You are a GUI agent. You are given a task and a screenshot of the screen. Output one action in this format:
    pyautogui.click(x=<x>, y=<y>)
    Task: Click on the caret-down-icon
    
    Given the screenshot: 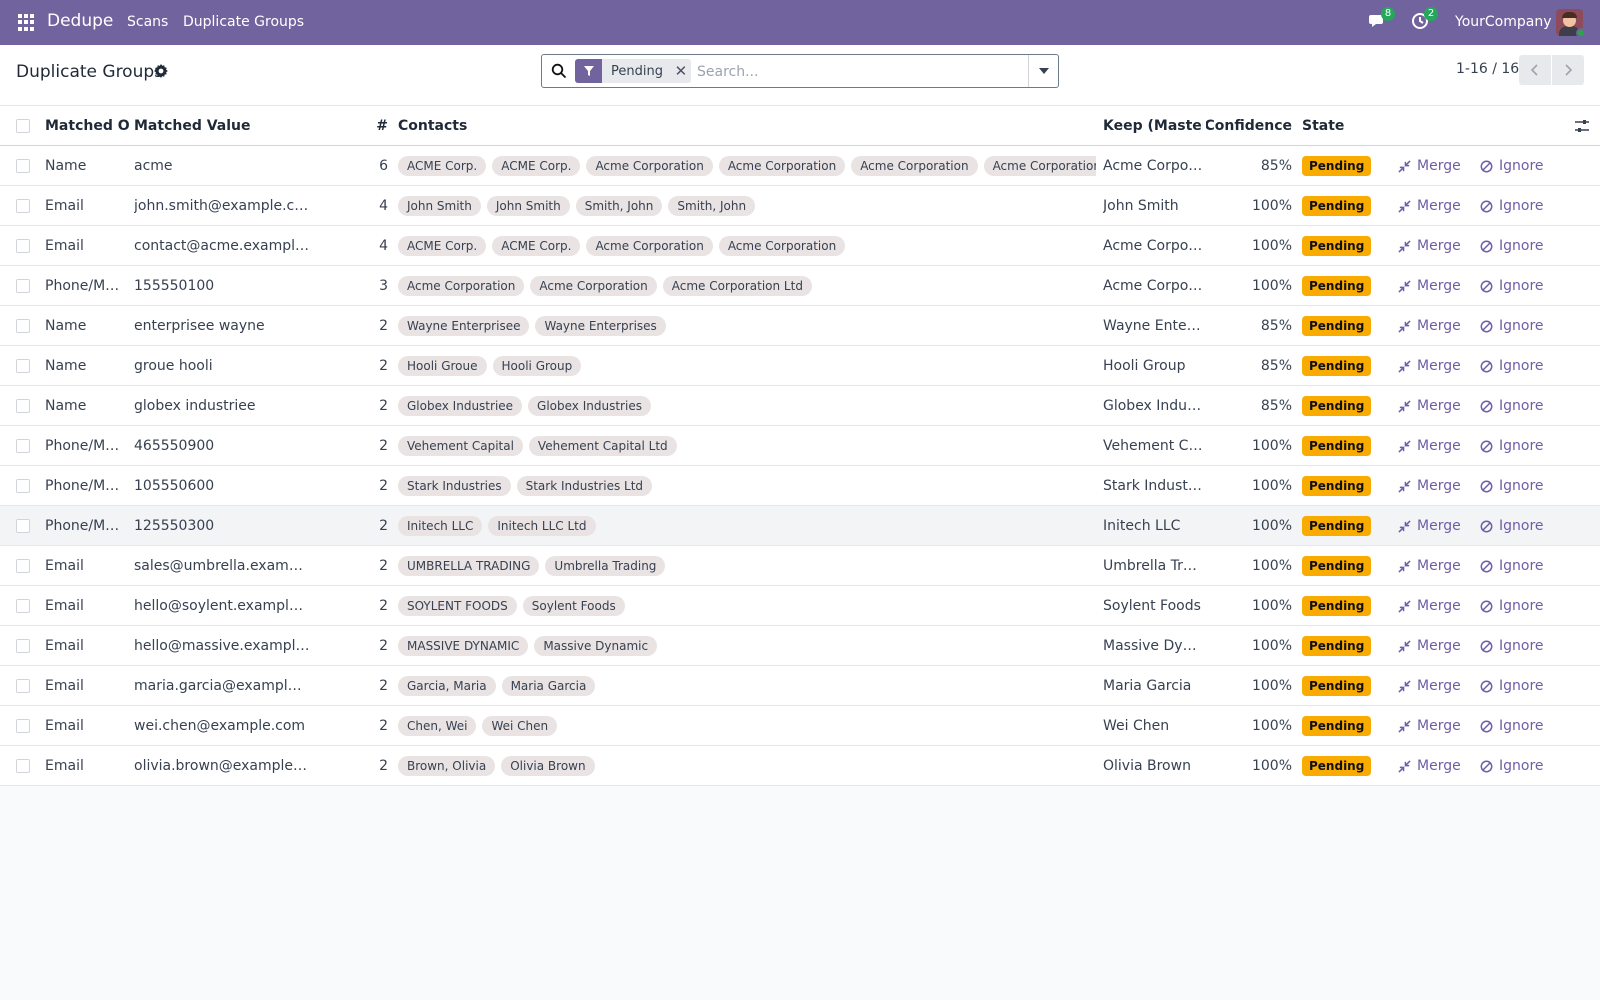 What is the action you would take?
    pyautogui.click(x=1043, y=71)
    